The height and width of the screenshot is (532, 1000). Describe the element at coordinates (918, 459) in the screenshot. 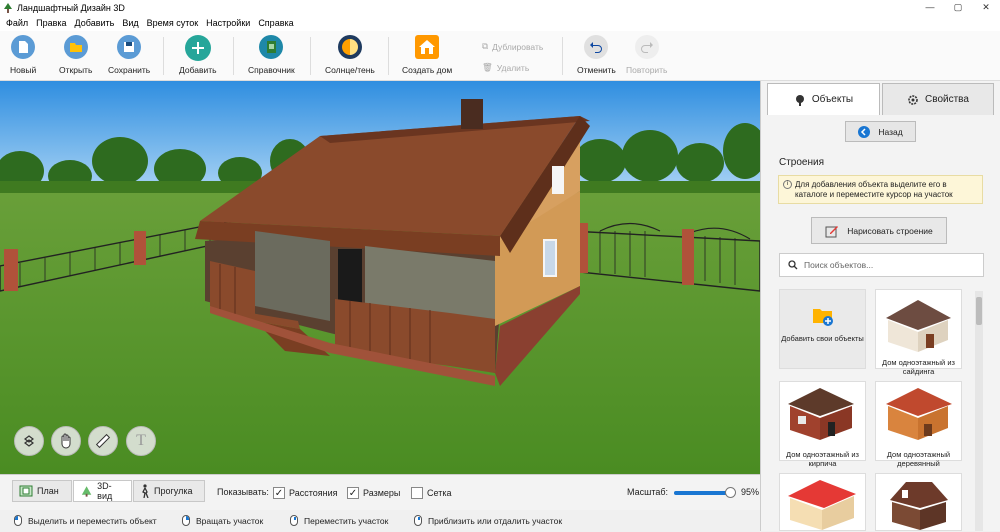

I see `catalog-item-label: Дом одноэтажный деревянный` at that location.